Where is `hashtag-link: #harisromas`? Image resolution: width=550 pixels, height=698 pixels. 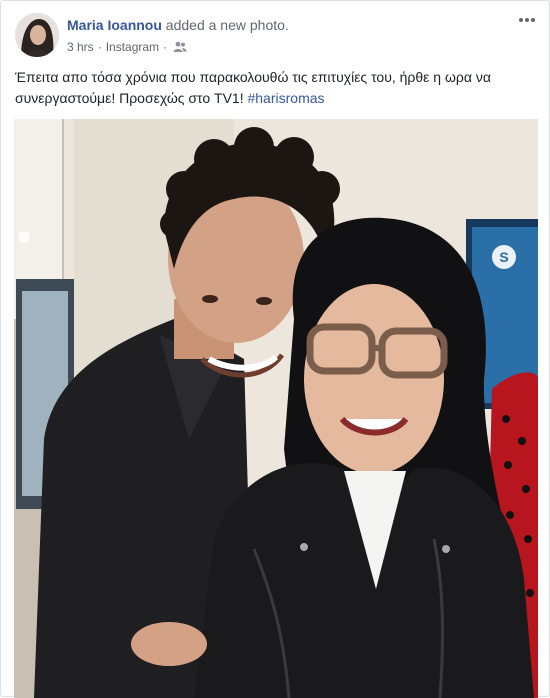 hashtag-link: #harisromas is located at coordinates (285, 98).